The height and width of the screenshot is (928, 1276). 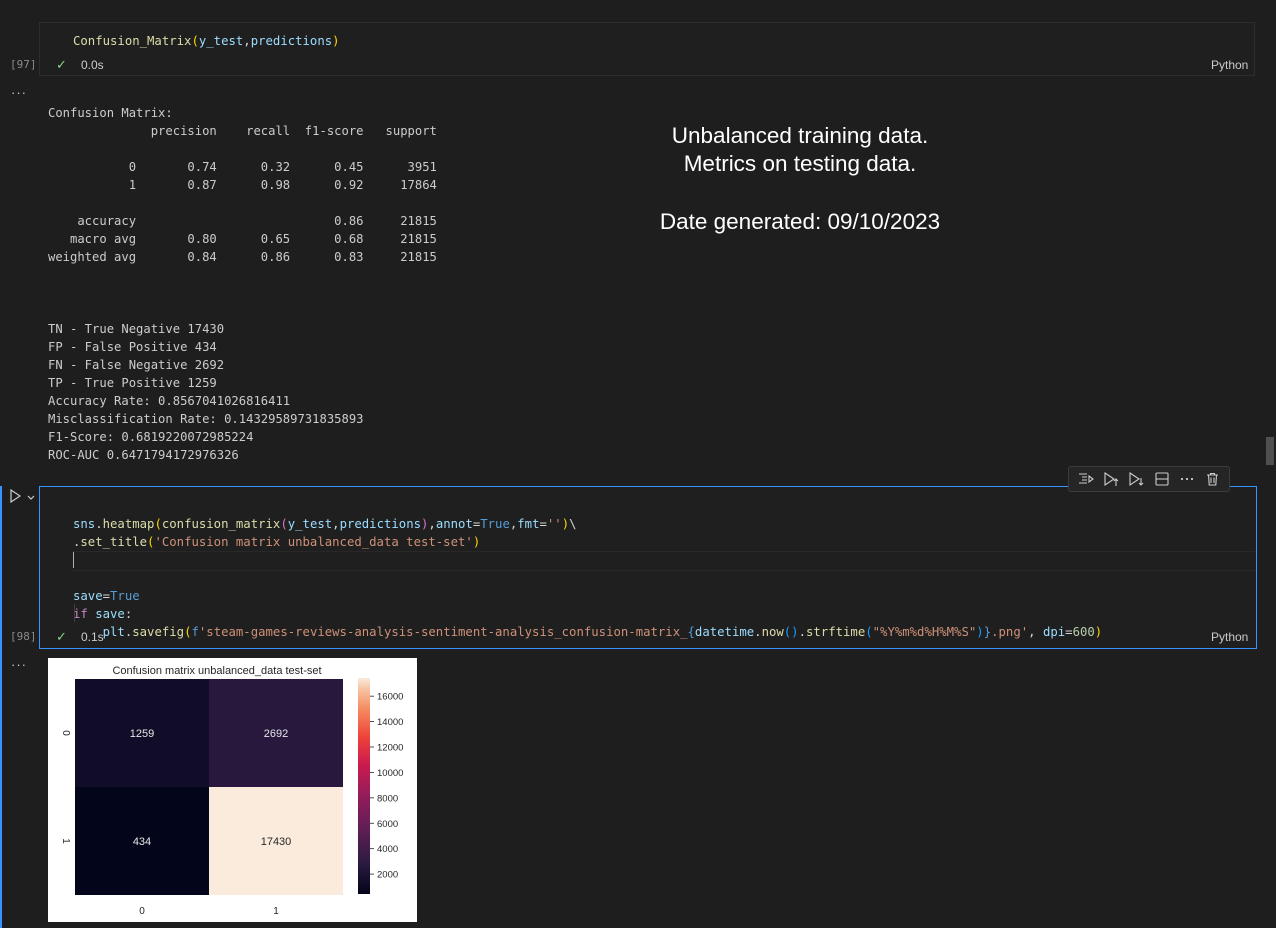 I want to click on execution-count: [98], so click(x=23, y=636).